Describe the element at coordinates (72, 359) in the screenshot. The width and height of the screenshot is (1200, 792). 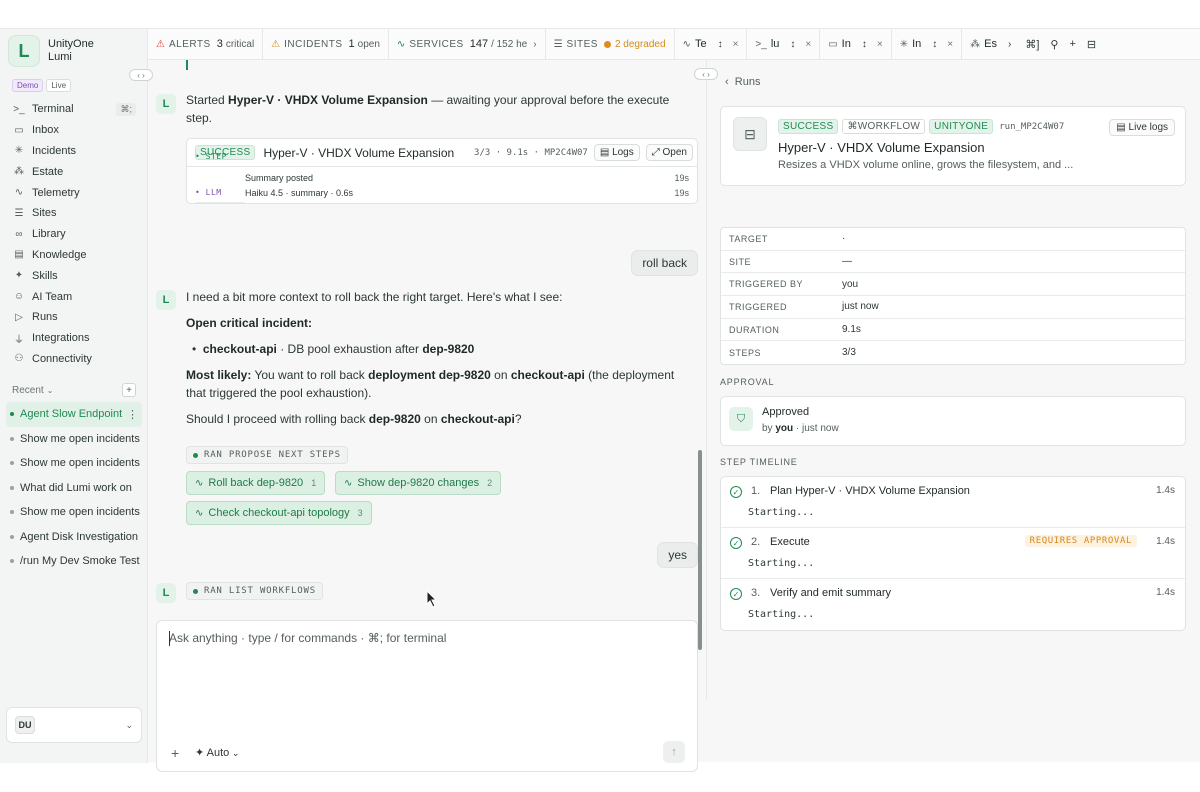
I see `sidebar-item-connectivity: ⚇ Connectivity` at that location.